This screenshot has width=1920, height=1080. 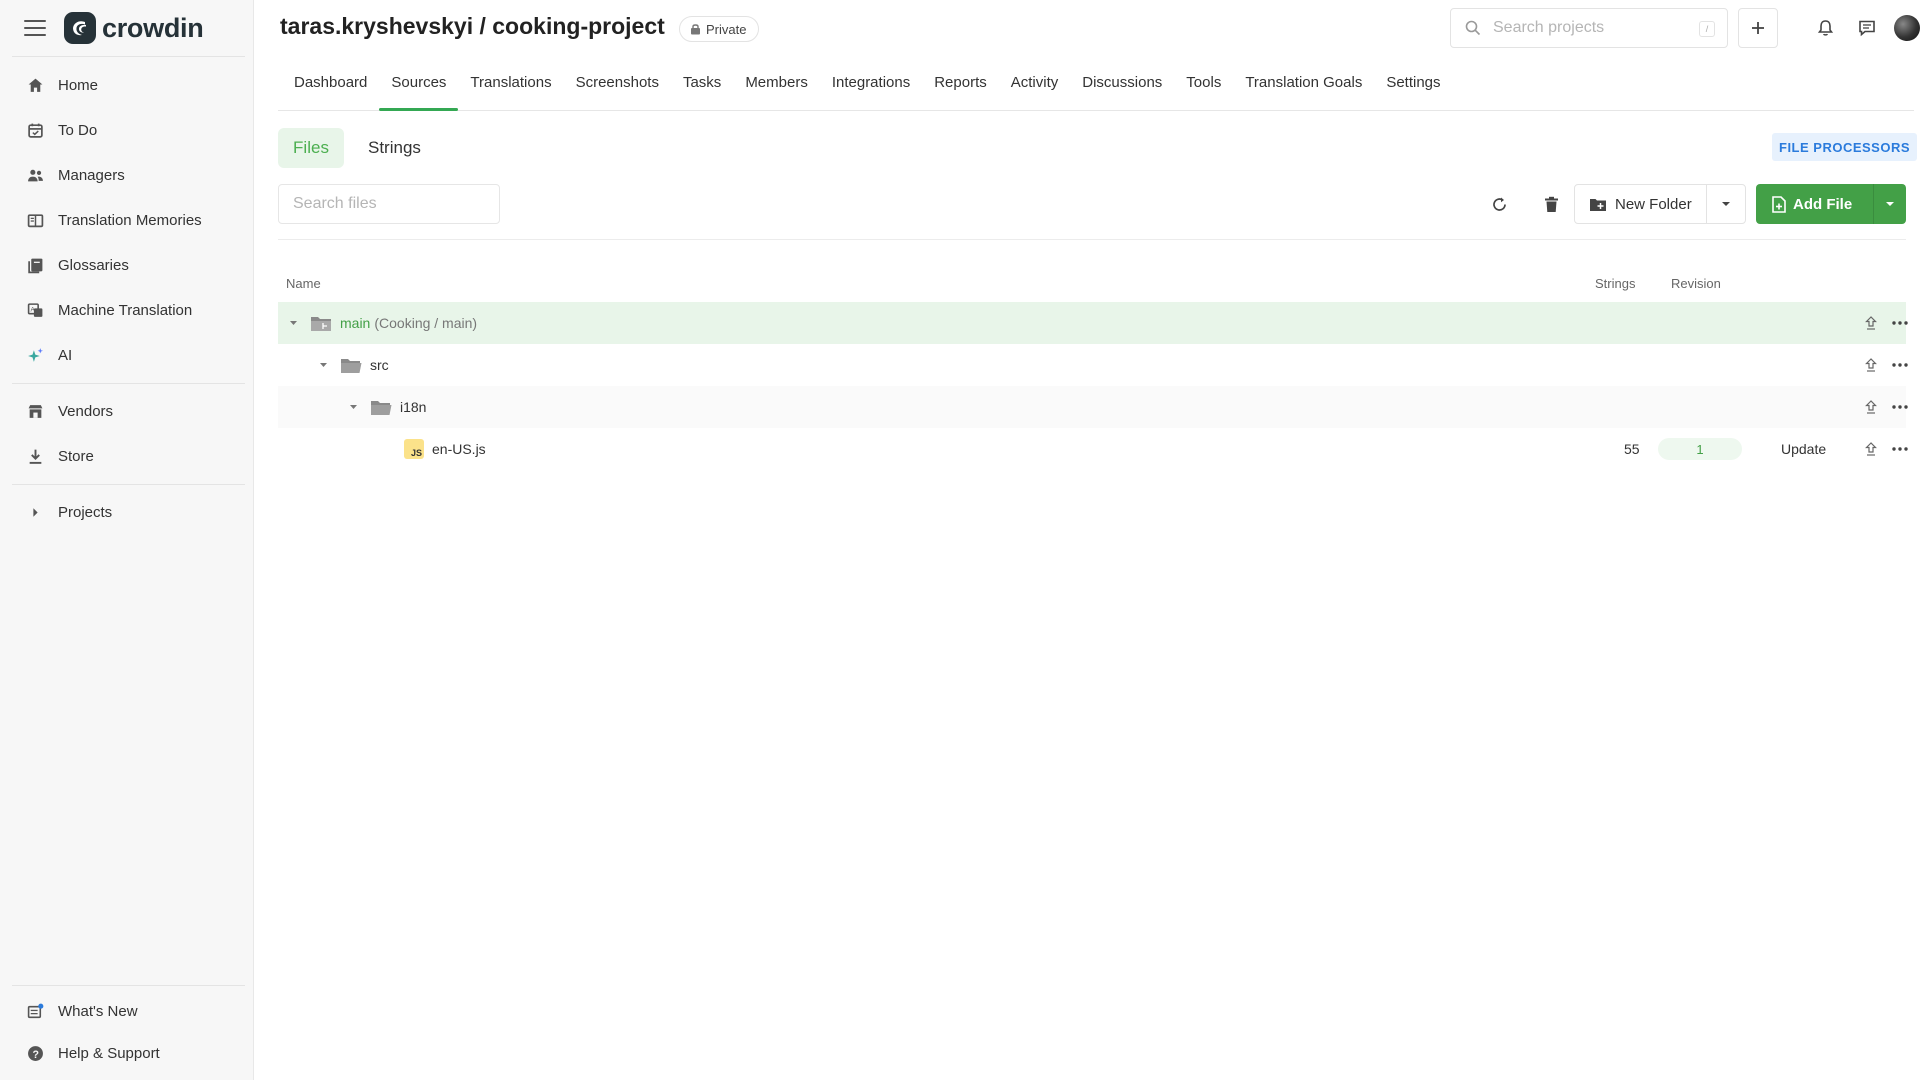 What do you see at coordinates (321, 324) in the screenshot?
I see `branch-folder-icon` at bounding box center [321, 324].